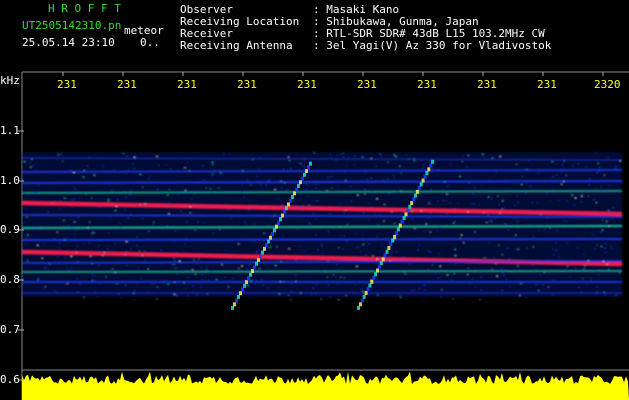 This screenshot has height=400, width=629. What do you see at coordinates (547, 84) in the screenshot?
I see `x-tick-label: 231` at bounding box center [547, 84].